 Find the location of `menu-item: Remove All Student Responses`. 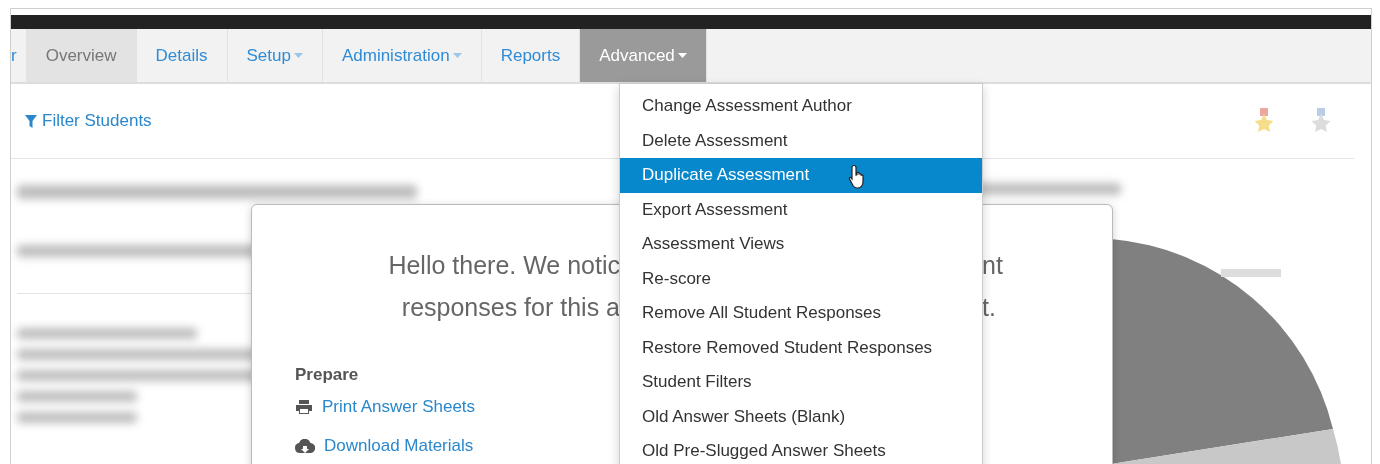

menu-item: Remove All Student Responses is located at coordinates (801, 313).